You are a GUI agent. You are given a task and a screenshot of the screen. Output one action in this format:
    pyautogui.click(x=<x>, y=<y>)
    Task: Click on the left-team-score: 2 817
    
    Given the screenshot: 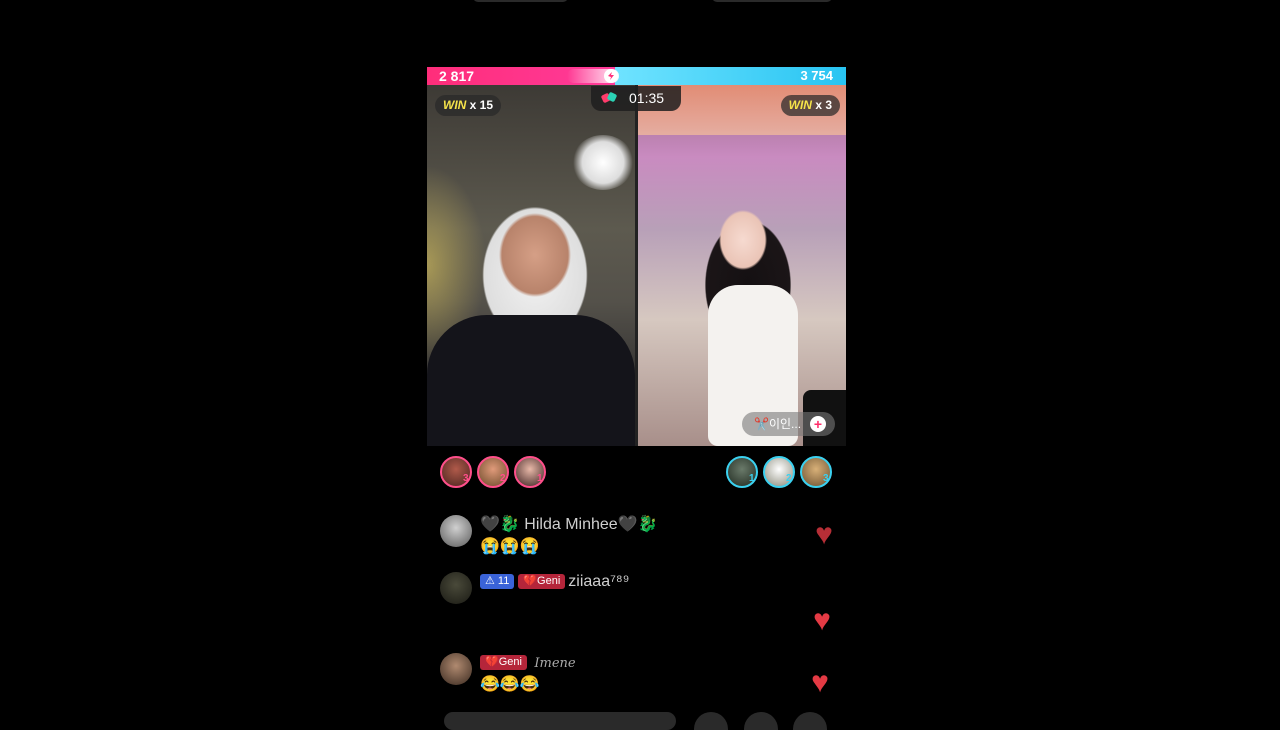 What is the action you would take?
    pyautogui.click(x=457, y=76)
    